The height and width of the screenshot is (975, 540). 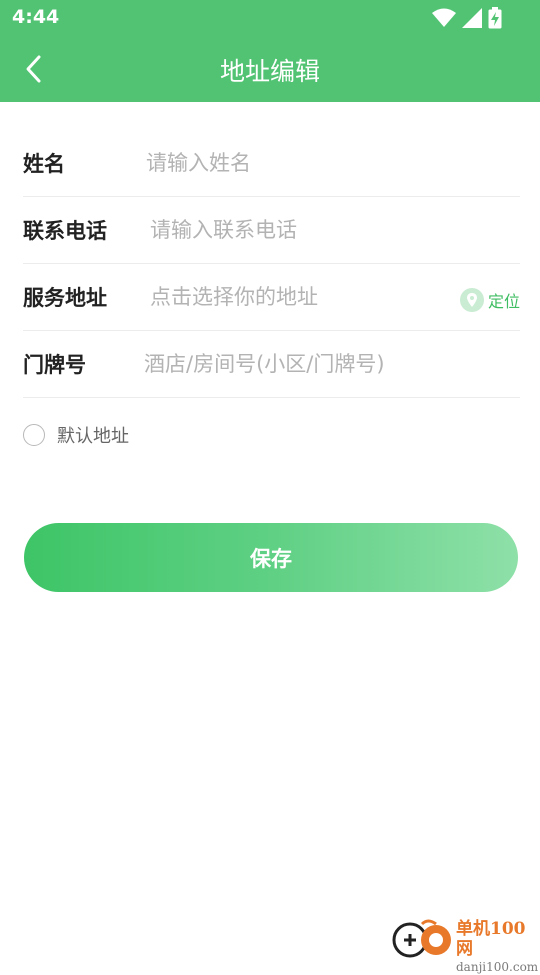 I want to click on app-bar: 地址编辑, so click(x=270, y=69).